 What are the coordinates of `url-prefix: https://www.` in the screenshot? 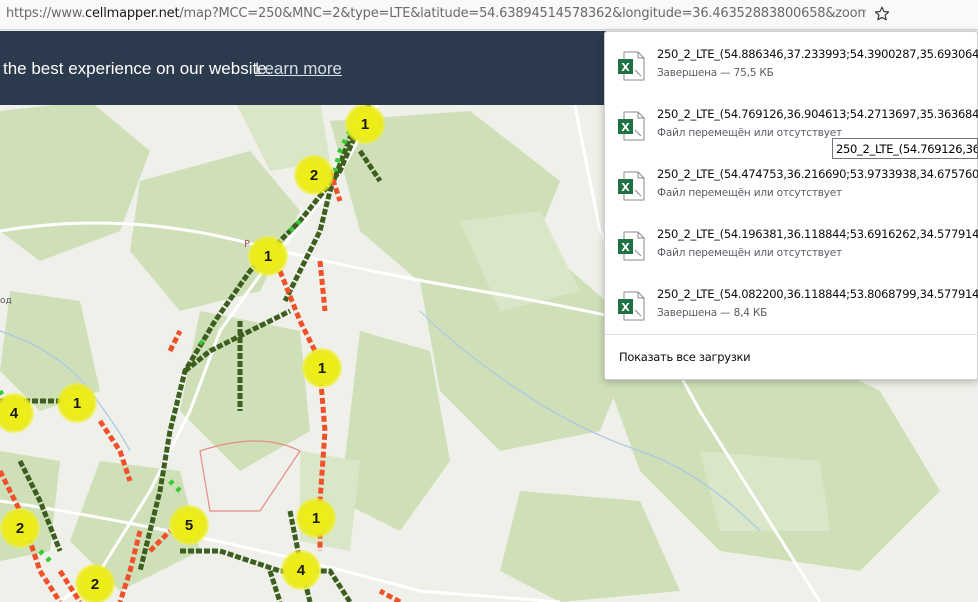 It's located at (46, 13).